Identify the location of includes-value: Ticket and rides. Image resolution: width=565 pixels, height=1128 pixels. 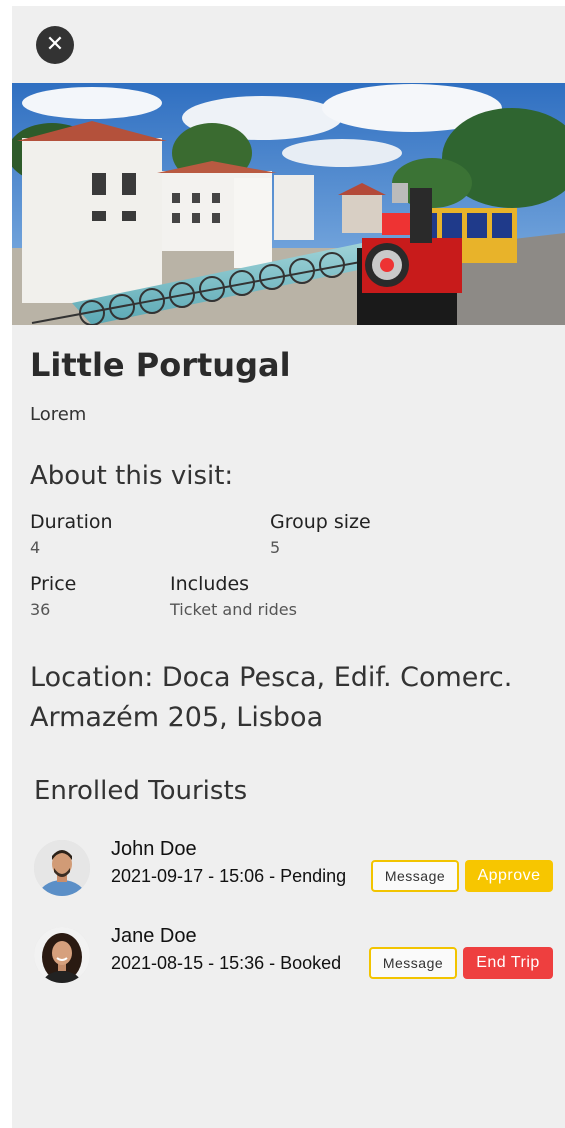
(233, 609).